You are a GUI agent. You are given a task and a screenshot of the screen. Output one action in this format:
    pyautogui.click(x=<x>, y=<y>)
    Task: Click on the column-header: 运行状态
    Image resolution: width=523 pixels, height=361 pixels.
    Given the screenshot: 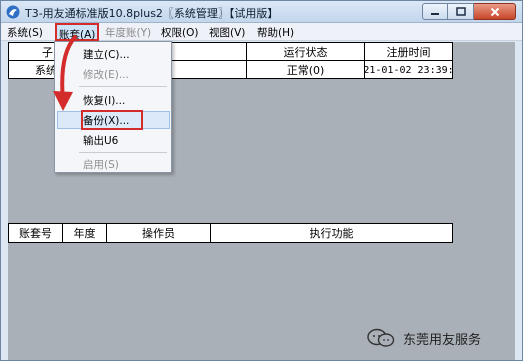 What is the action you would take?
    pyautogui.click(x=306, y=51)
    